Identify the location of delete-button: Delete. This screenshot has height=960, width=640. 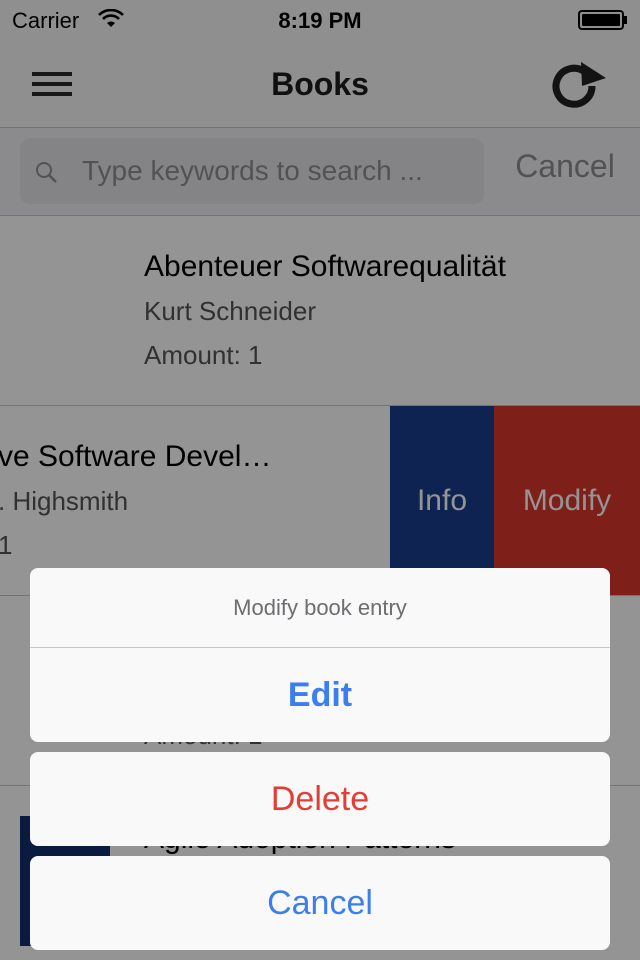
(320, 799).